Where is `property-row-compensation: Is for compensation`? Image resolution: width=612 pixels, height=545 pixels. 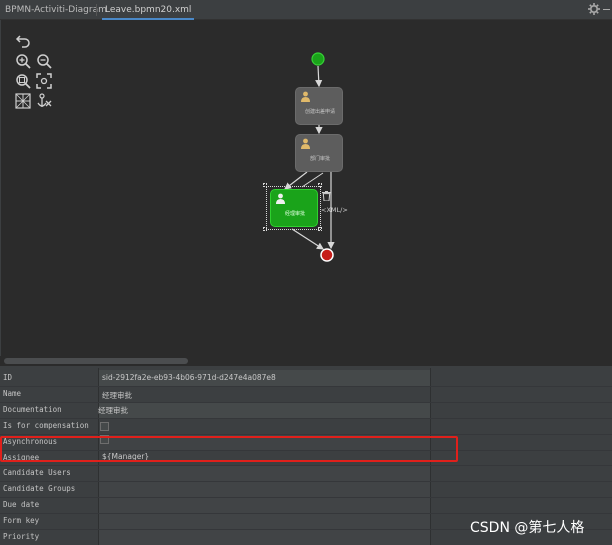
property-row-compensation: Is for compensation is located at coordinates (306, 426).